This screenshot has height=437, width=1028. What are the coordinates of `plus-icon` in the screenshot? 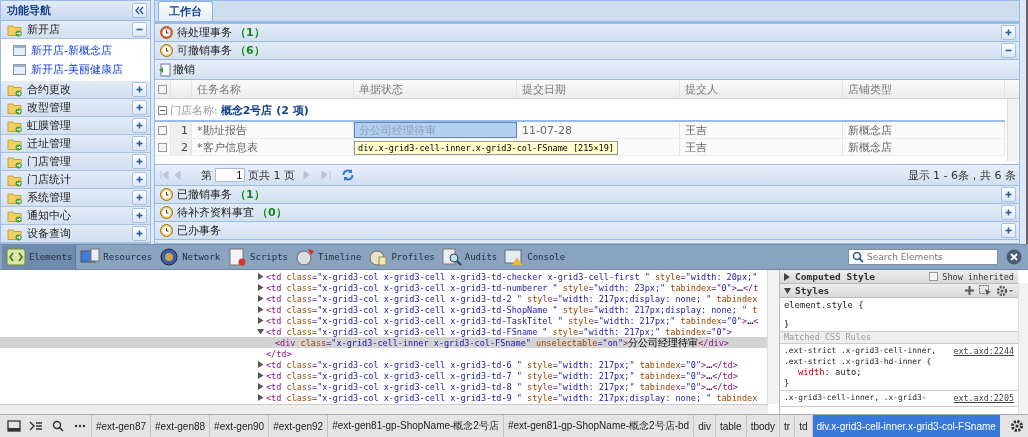 It's located at (969, 290).